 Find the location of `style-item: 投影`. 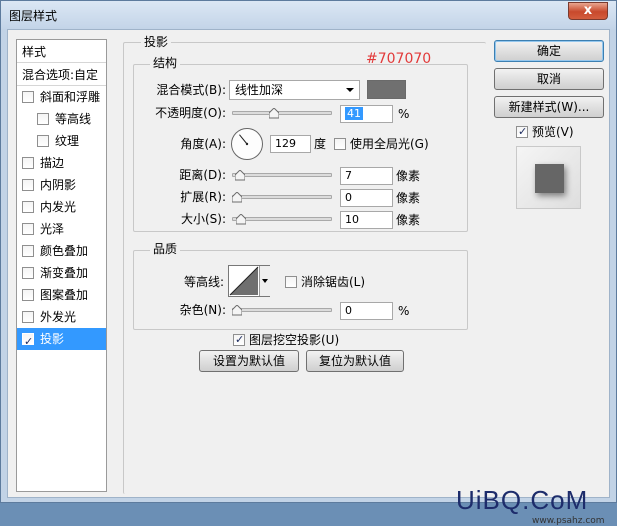

style-item: 投影 is located at coordinates (61, 340).